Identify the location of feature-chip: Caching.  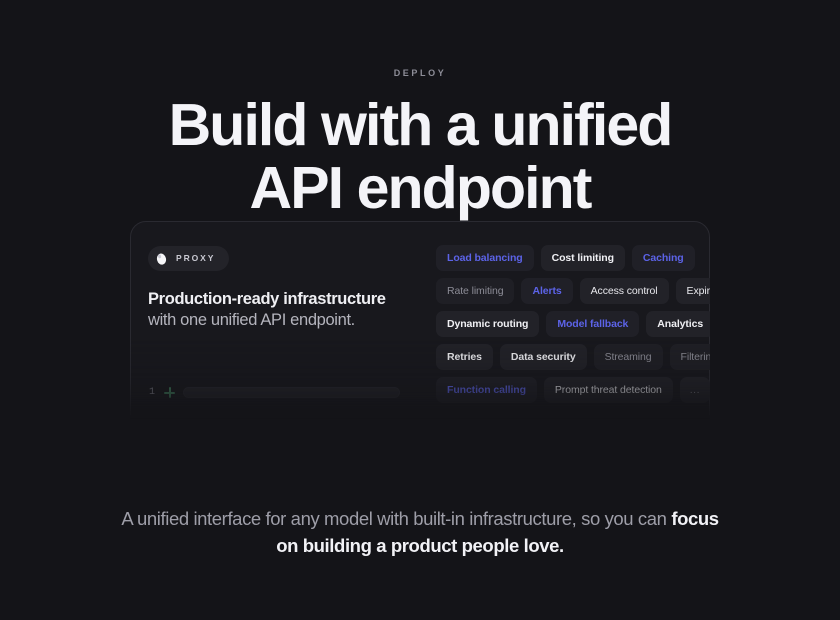
(663, 258).